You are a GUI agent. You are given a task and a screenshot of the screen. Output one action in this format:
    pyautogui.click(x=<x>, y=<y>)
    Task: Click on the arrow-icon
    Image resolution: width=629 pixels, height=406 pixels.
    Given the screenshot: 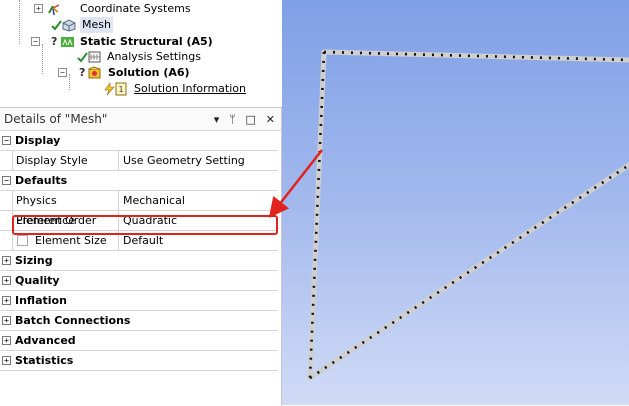 What is the action you would take?
    pyautogui.click(x=295, y=183)
    